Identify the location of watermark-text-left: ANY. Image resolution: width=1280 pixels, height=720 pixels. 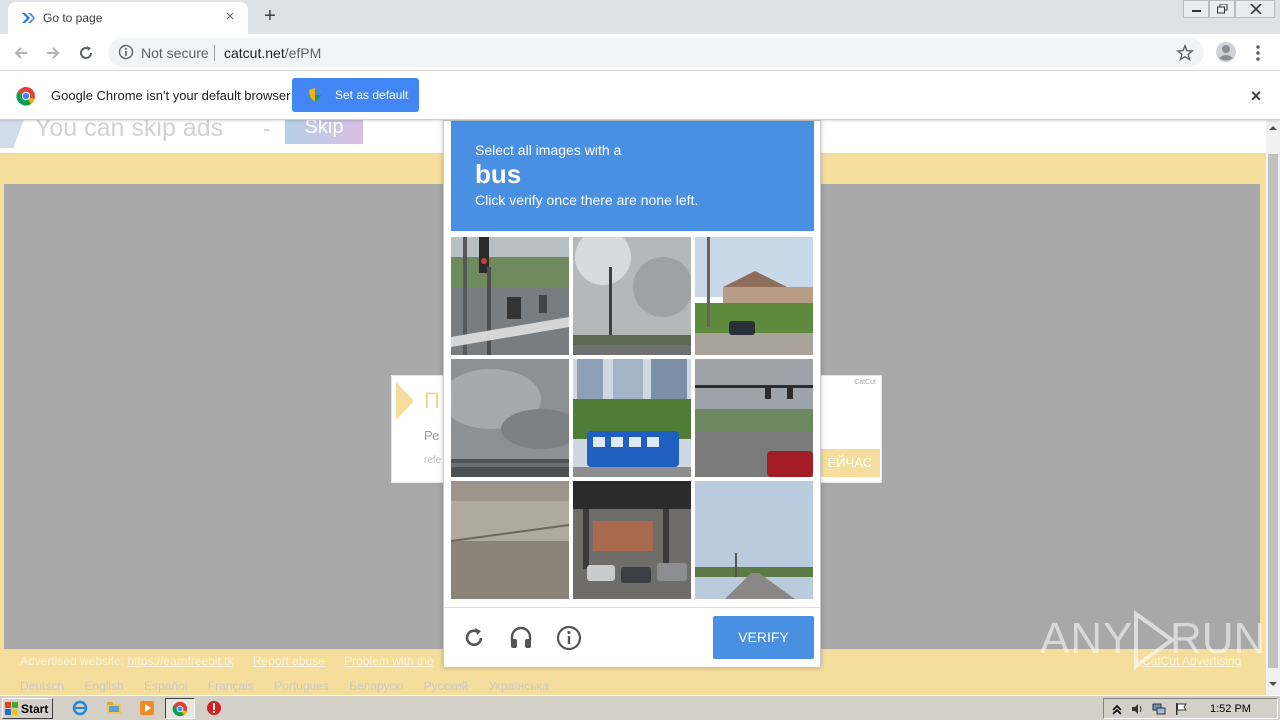
(1087, 638).